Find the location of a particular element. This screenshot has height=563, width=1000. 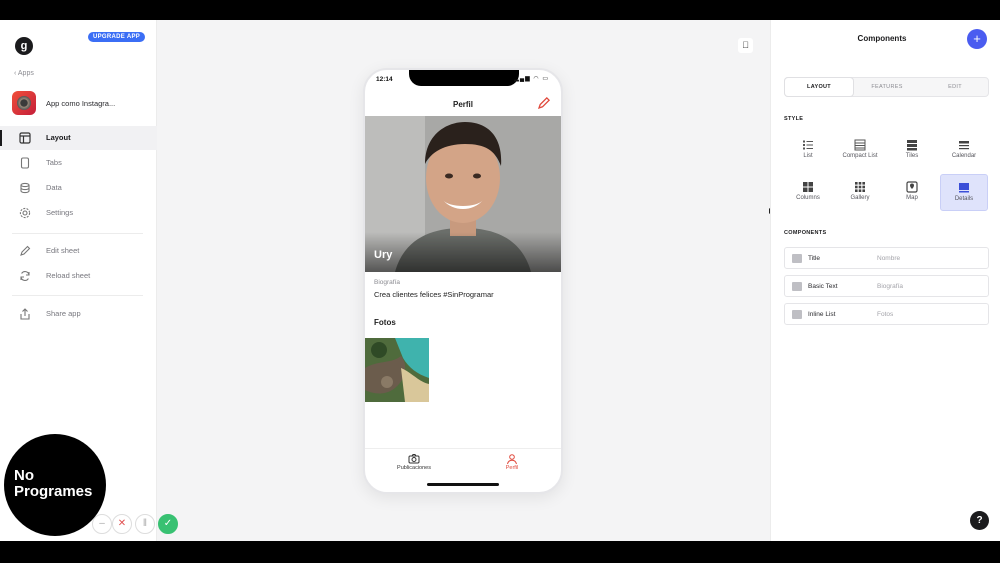

nav-item-label: Data is located at coordinates (54, 187).